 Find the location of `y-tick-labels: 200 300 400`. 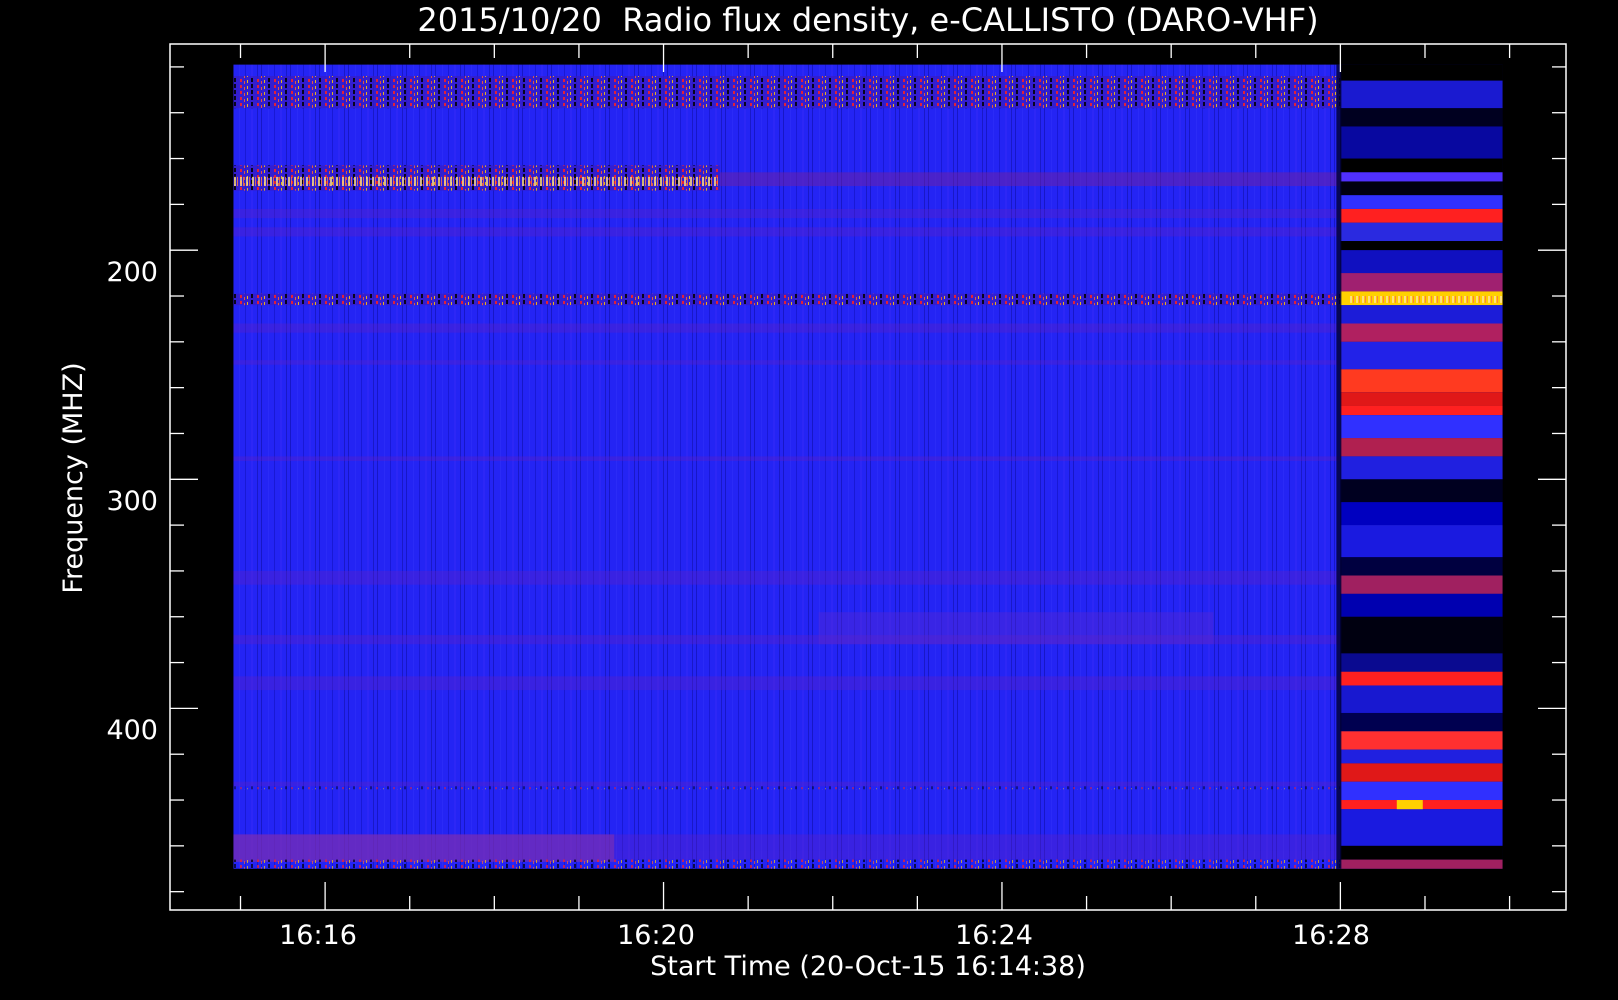

y-tick-labels: 200 300 400 is located at coordinates (132, 501).